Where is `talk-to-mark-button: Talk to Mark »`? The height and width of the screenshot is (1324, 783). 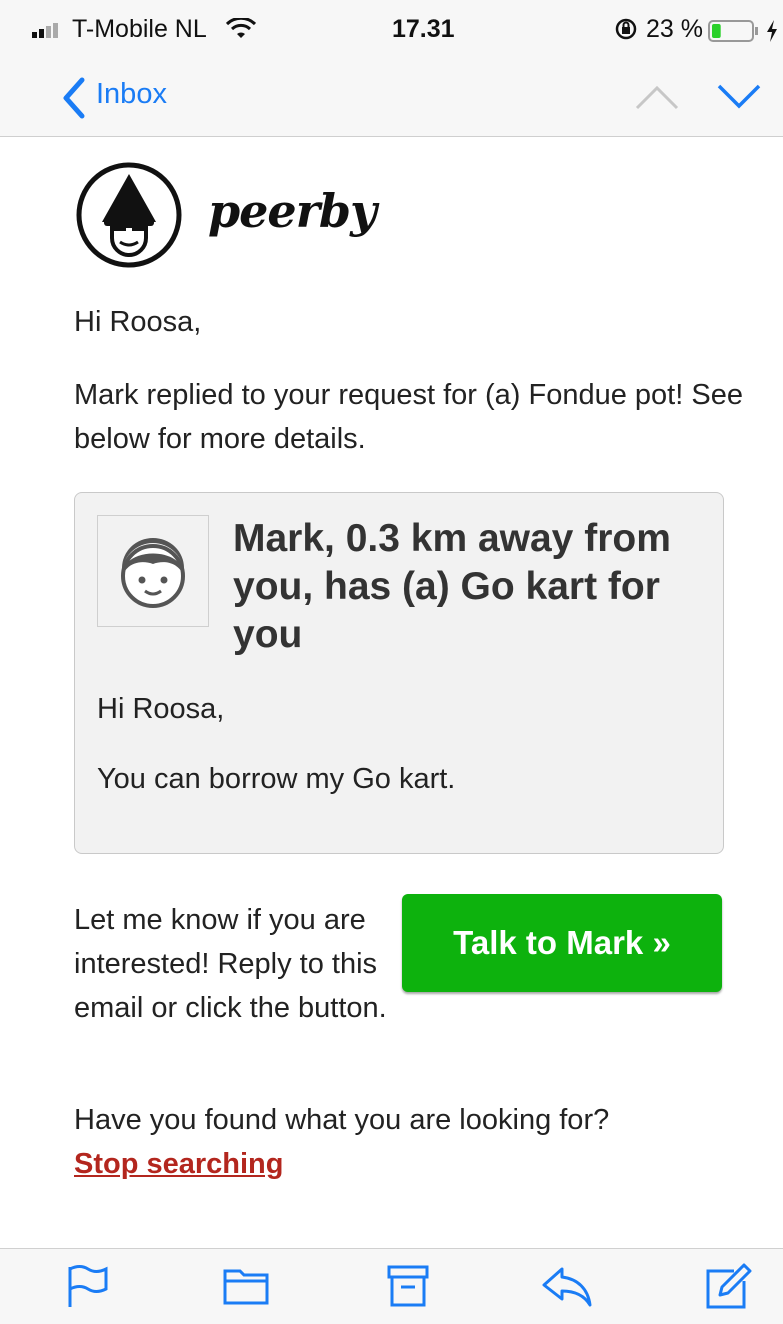
talk-to-mark-button: Talk to Mark » is located at coordinates (562, 943).